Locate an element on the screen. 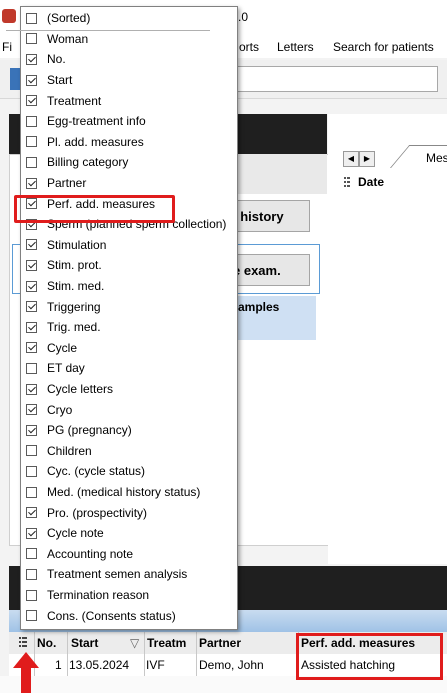  menu-search-patients: Search for patients is located at coordinates (383, 47).